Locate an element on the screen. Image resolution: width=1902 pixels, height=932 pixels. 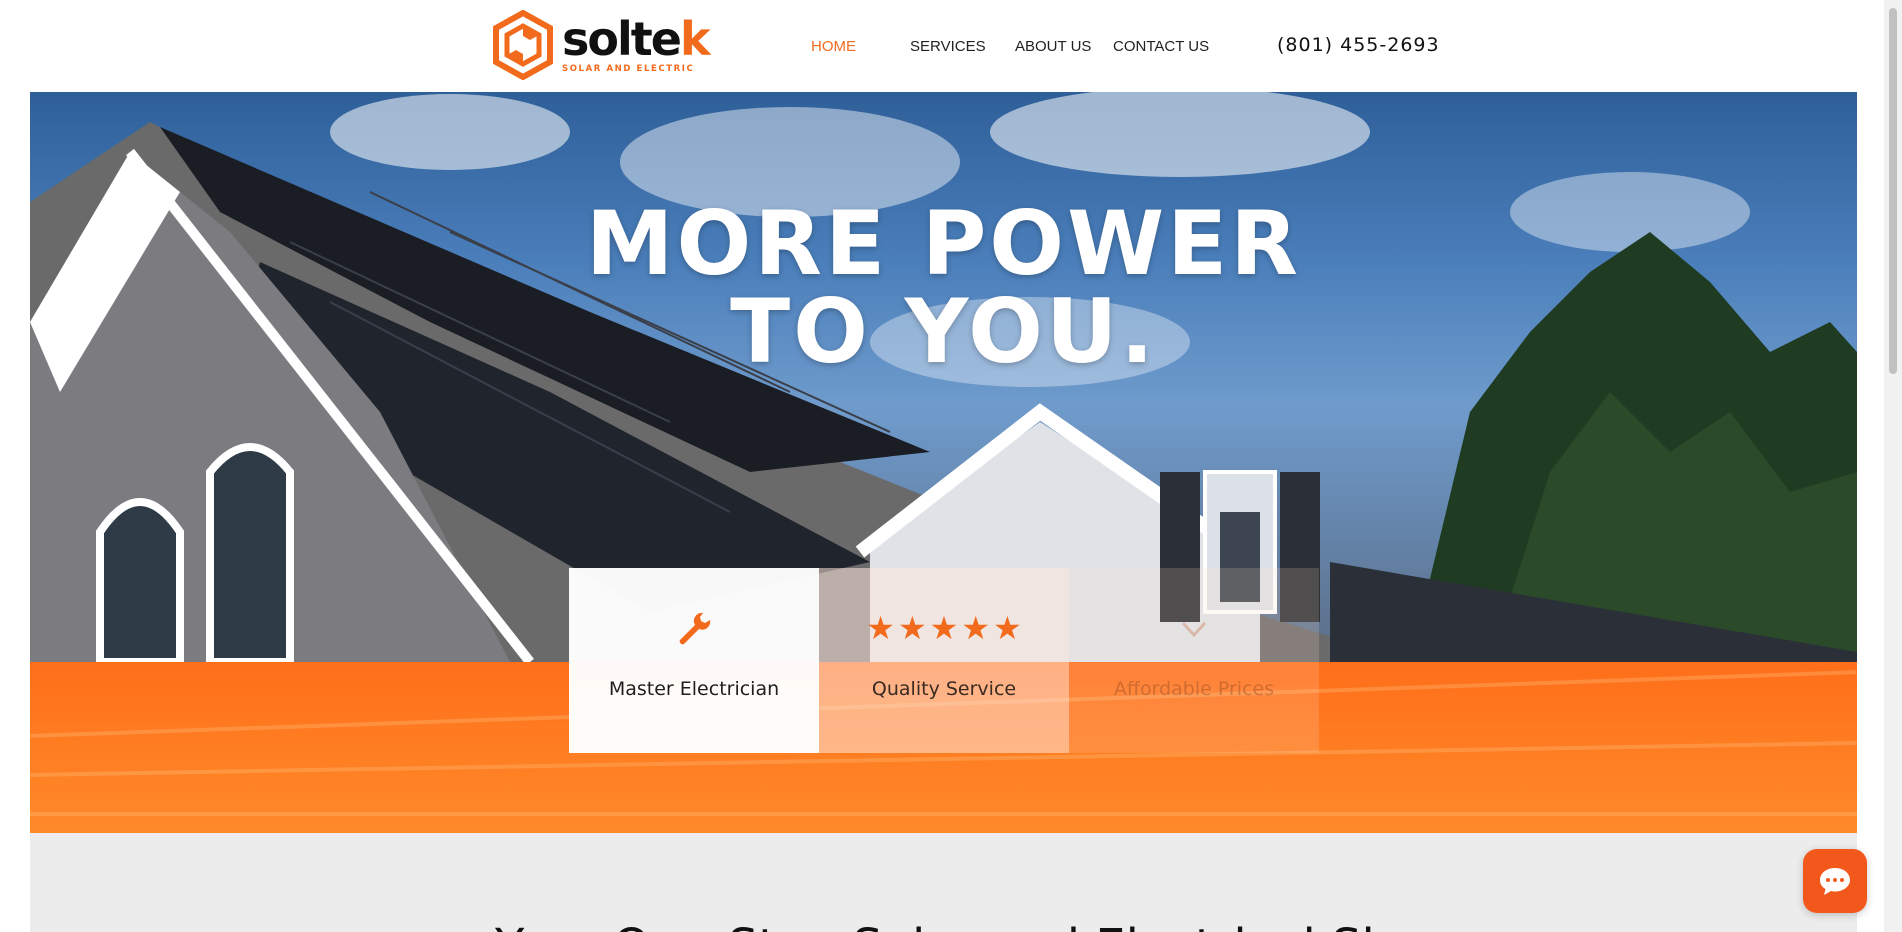
feature-label: Quality Service is located at coordinates (944, 689).